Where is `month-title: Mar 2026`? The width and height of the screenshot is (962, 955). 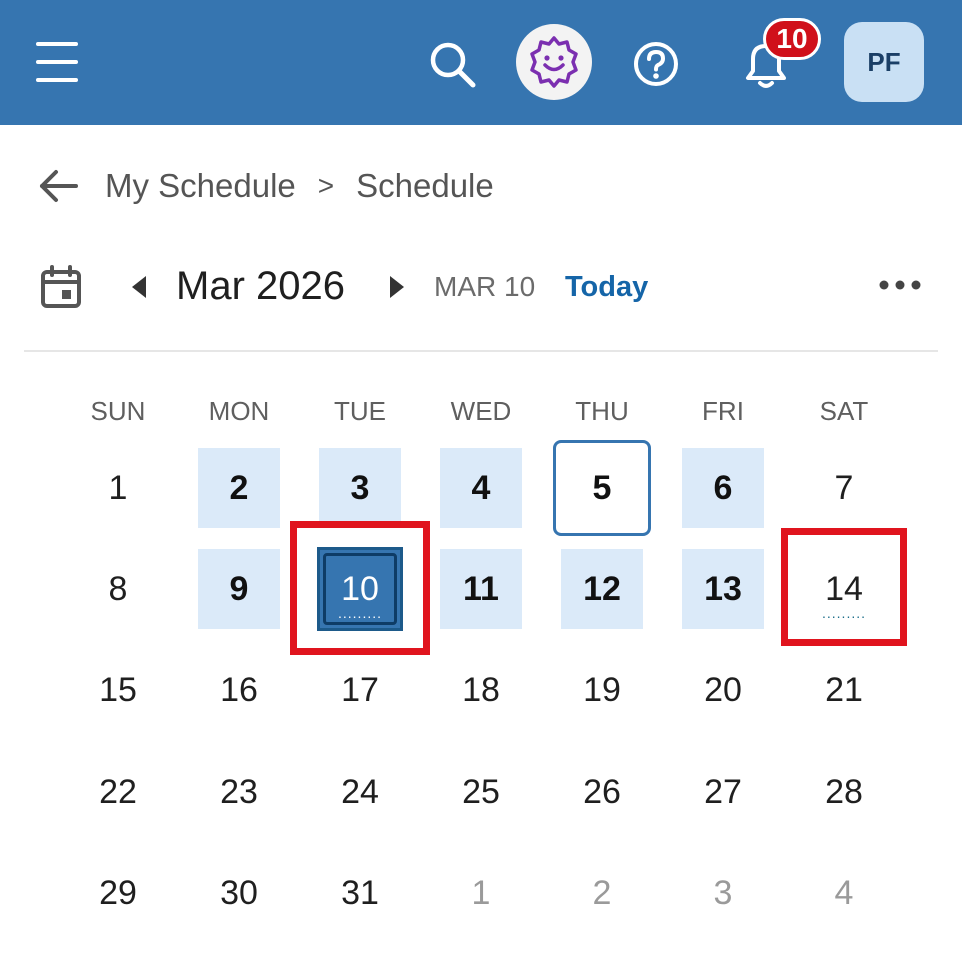
month-title: Mar 2026 is located at coordinates (260, 286).